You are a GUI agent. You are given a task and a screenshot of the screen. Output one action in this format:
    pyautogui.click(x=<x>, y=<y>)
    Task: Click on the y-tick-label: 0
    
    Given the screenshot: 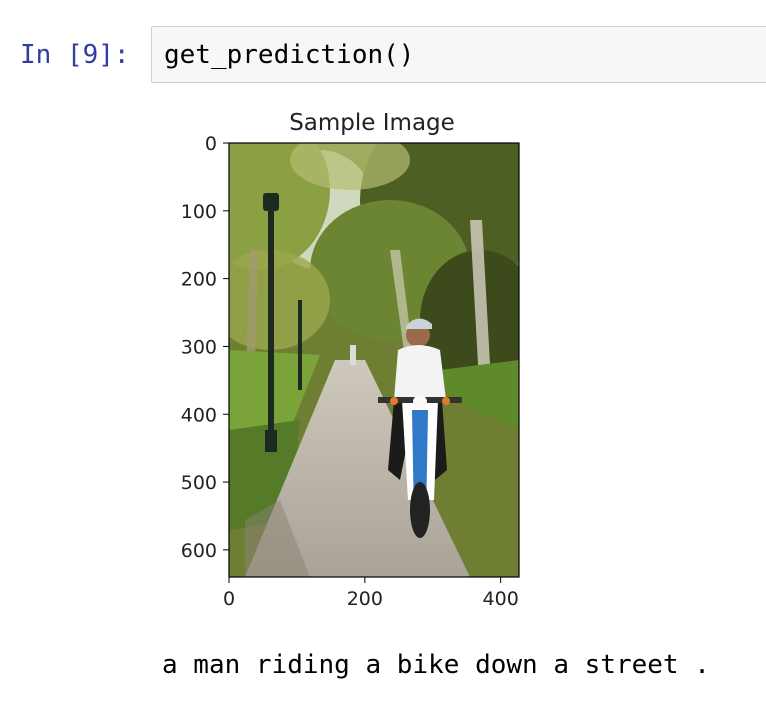 What is the action you would take?
    pyautogui.click(x=211, y=144)
    